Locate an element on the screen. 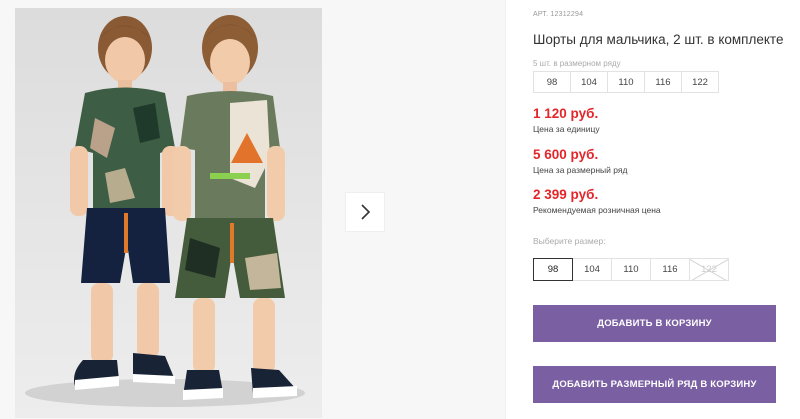 This screenshot has height=419, width=800. size-option-116: 116 is located at coordinates (670, 269).